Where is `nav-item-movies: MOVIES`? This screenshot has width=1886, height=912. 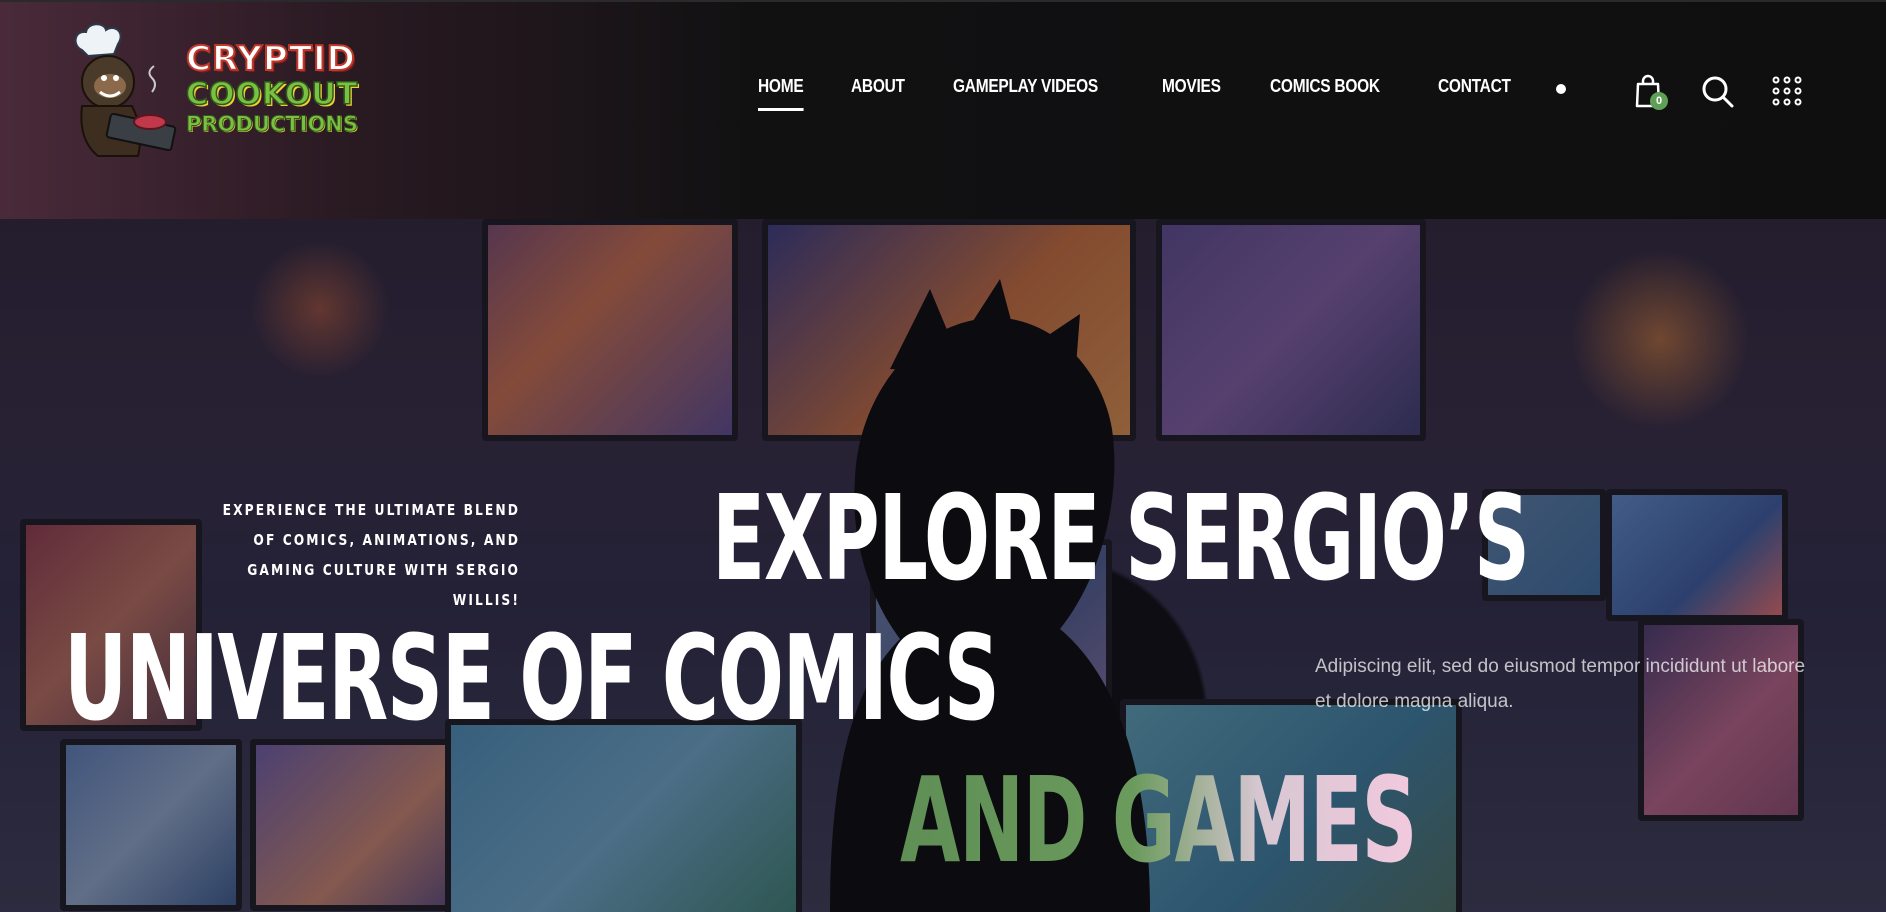 nav-item-movies: MOVIES is located at coordinates (1191, 86).